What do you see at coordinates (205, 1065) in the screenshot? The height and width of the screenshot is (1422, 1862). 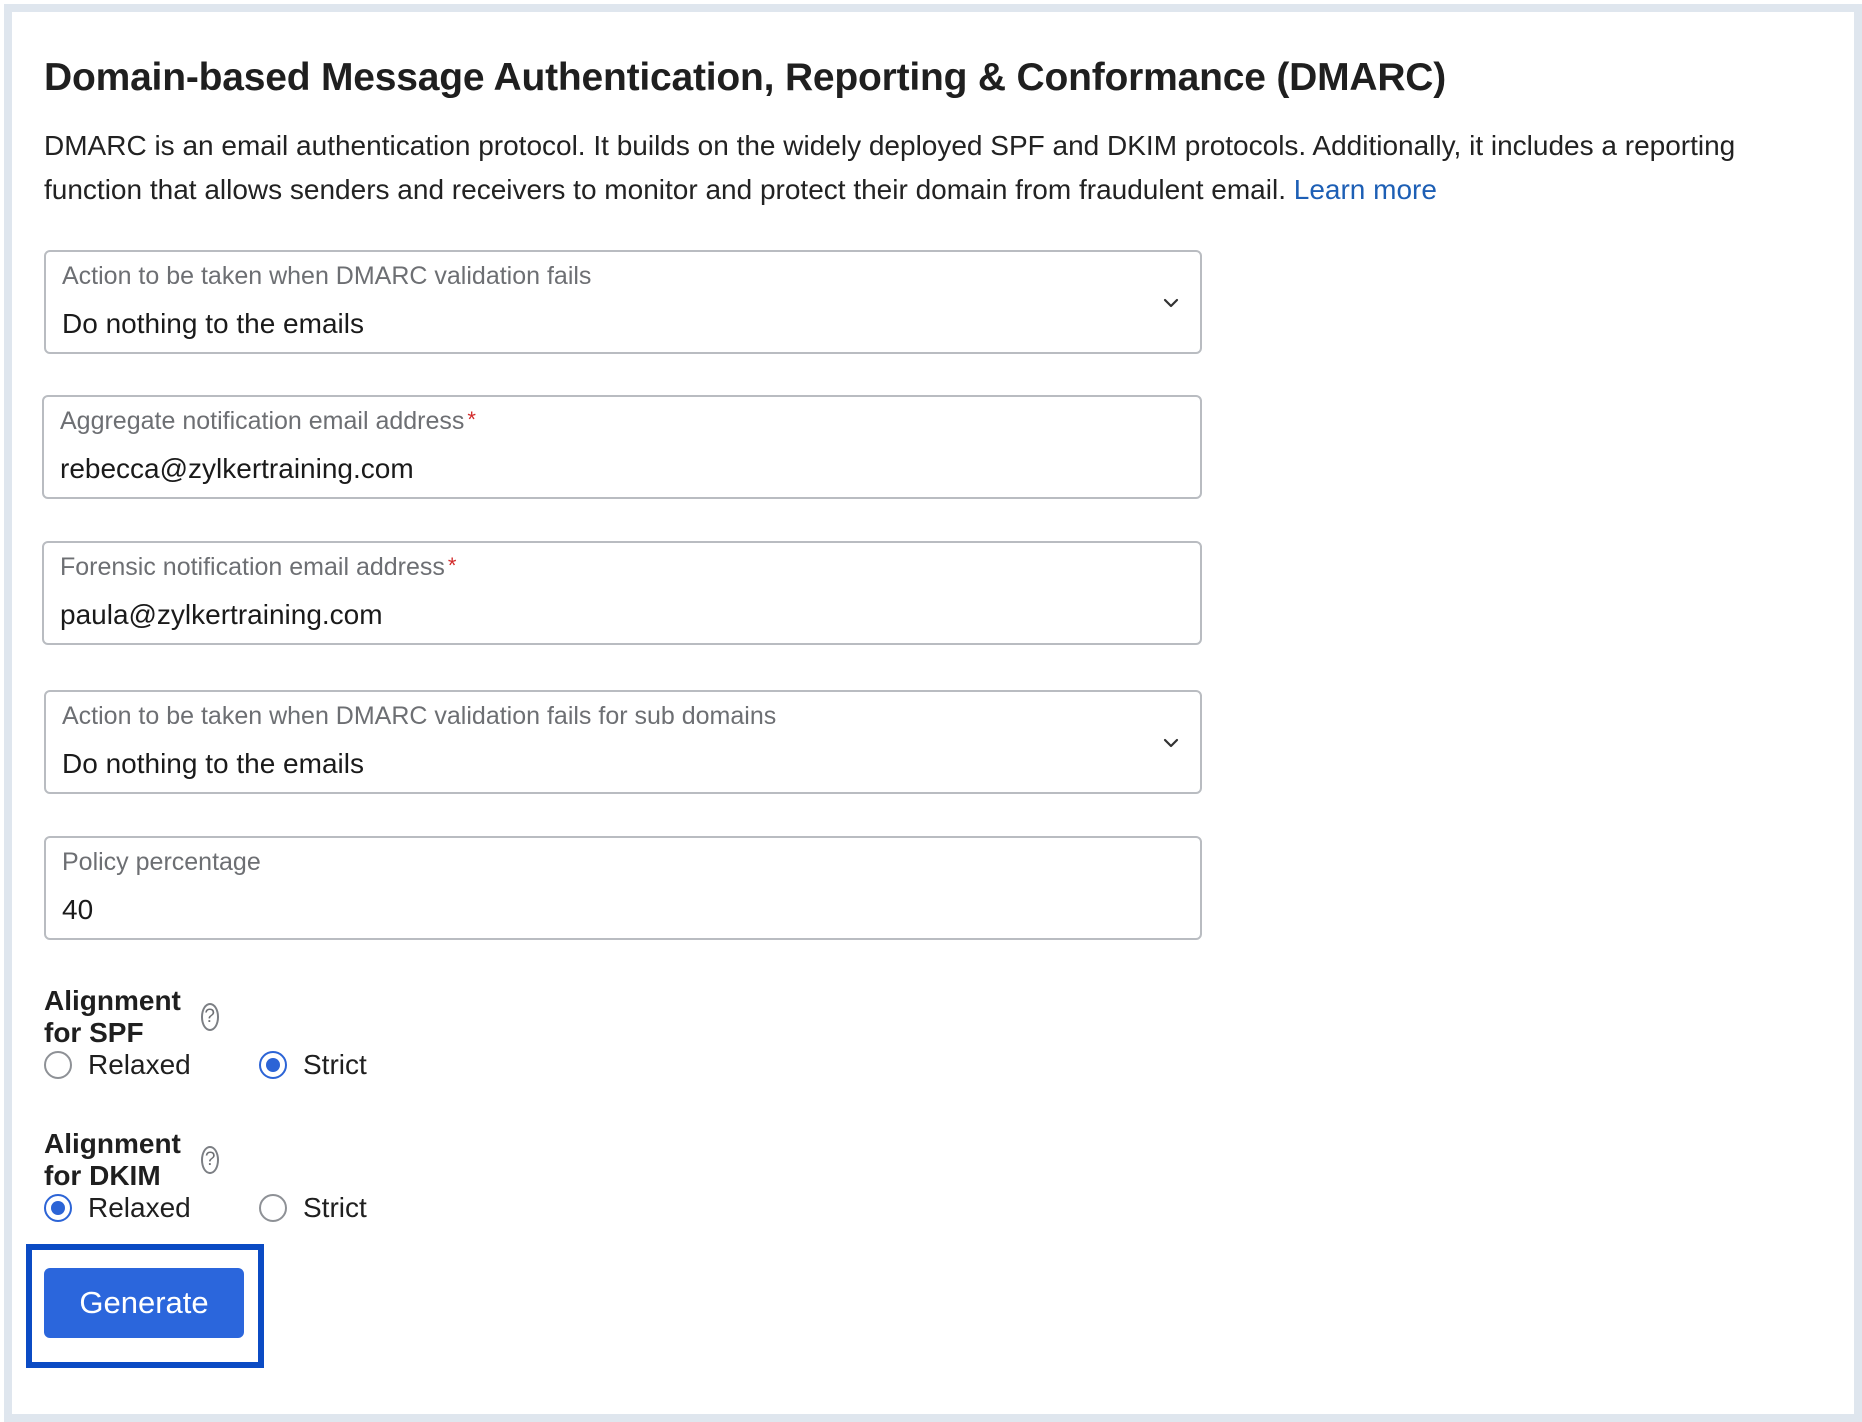 I see `spf-alignment-options: Relaxed Strict` at bounding box center [205, 1065].